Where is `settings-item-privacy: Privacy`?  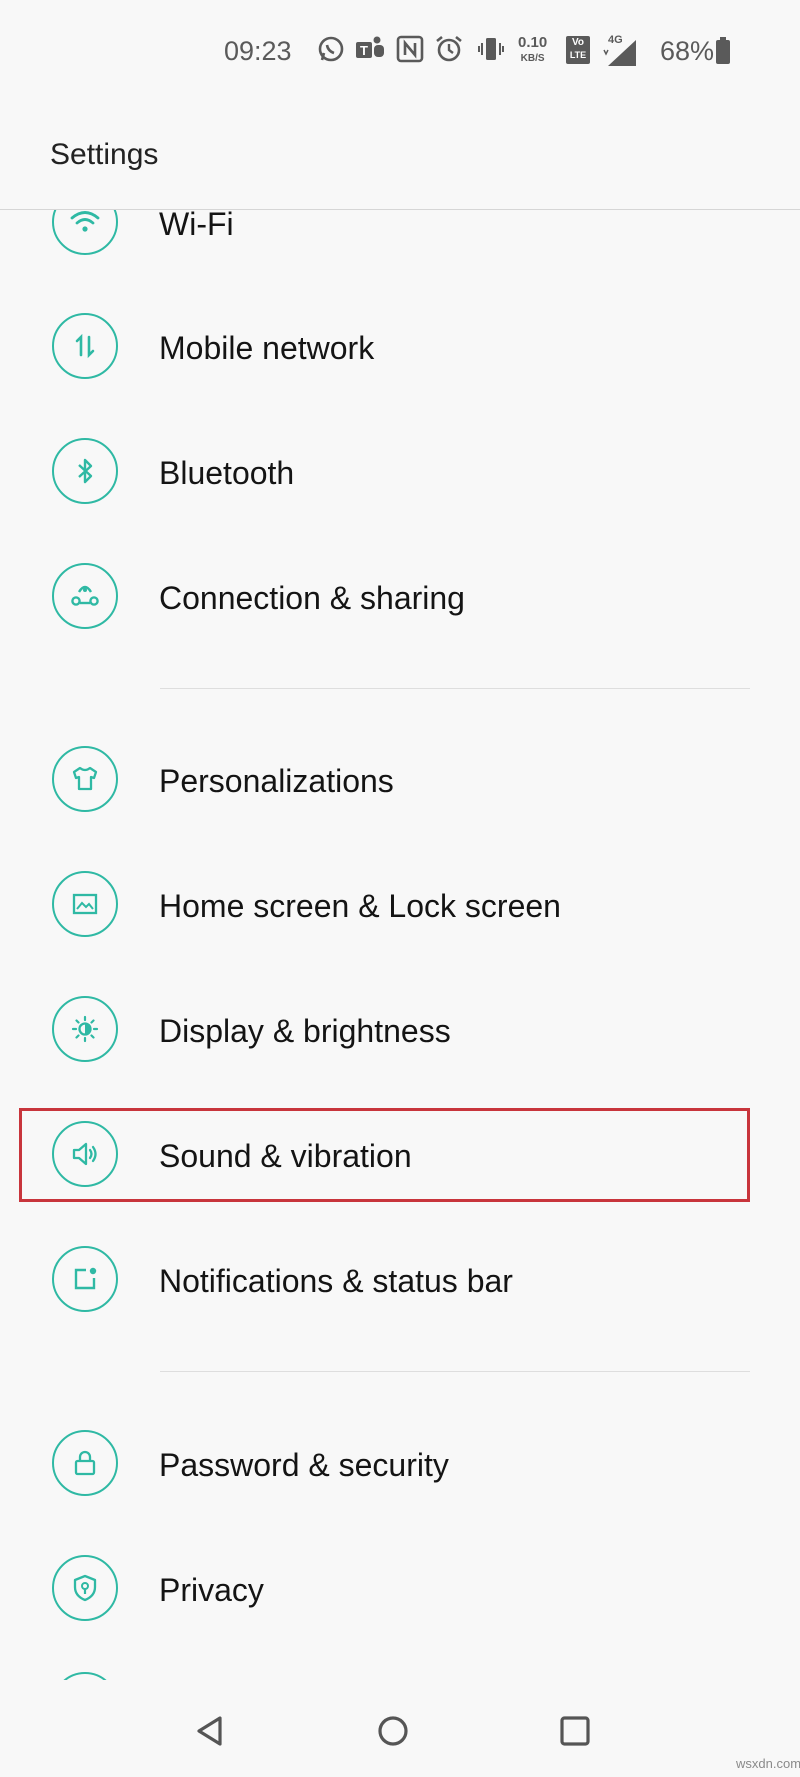
settings-item-privacy: Privacy is located at coordinates (400, 1591).